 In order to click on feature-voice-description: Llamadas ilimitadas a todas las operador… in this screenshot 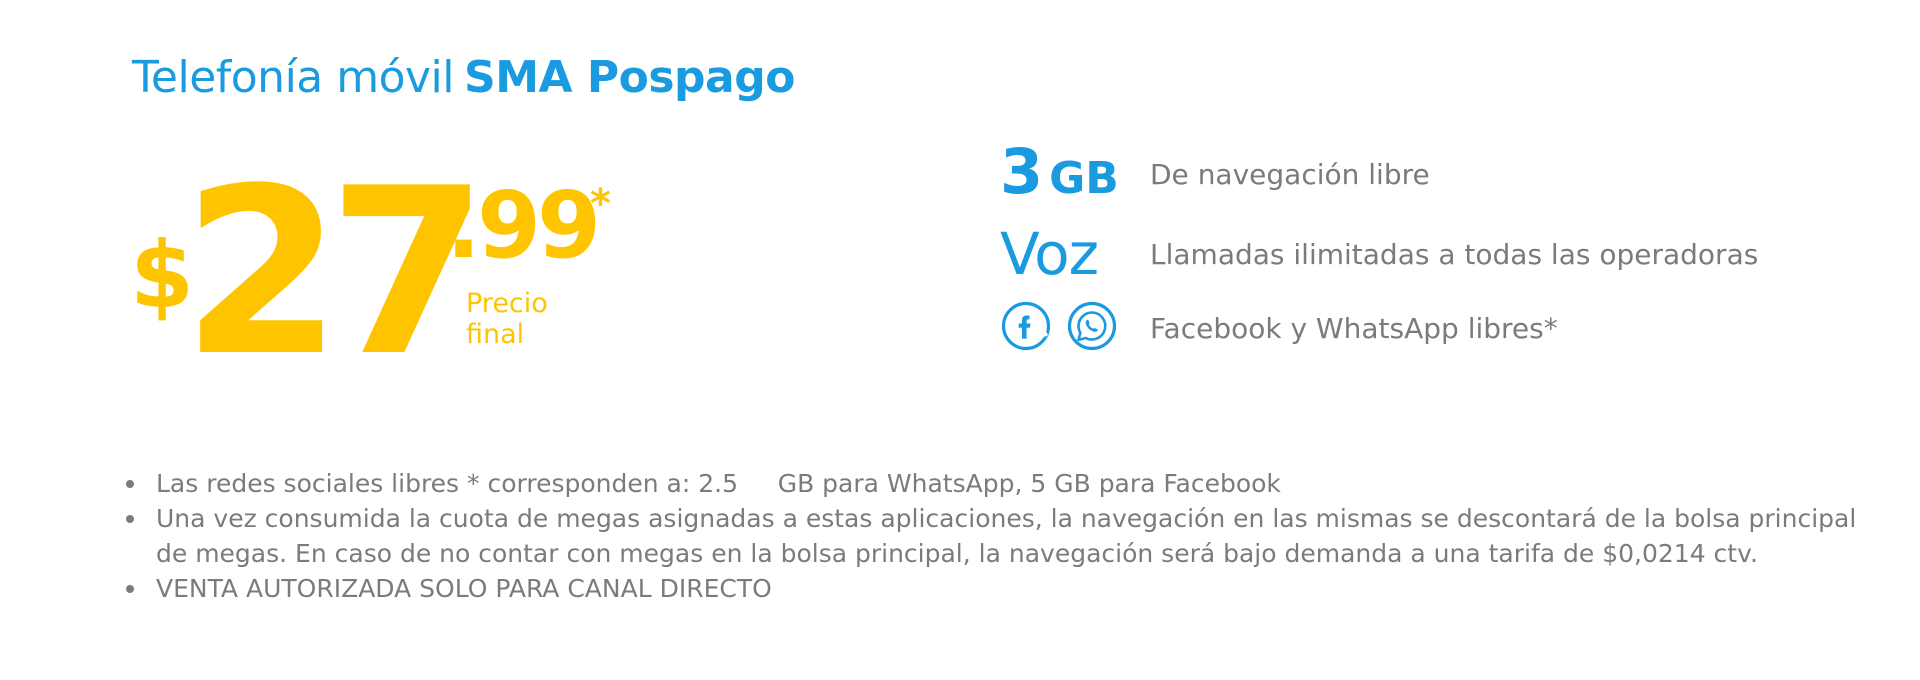, I will do `click(1454, 254)`.